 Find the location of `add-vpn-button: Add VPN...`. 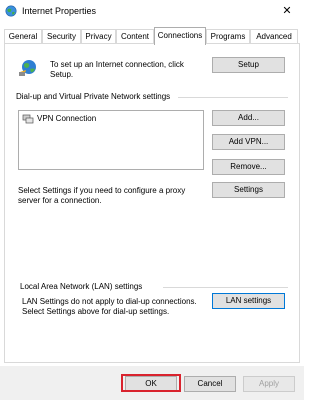

add-vpn-button: Add VPN... is located at coordinates (248, 142).